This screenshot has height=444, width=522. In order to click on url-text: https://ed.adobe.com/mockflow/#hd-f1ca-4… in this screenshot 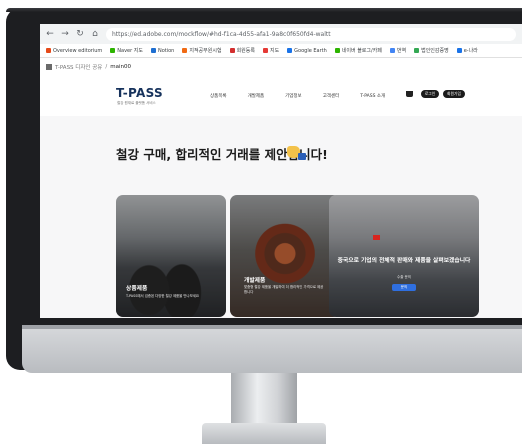, I will do `click(221, 34)`.